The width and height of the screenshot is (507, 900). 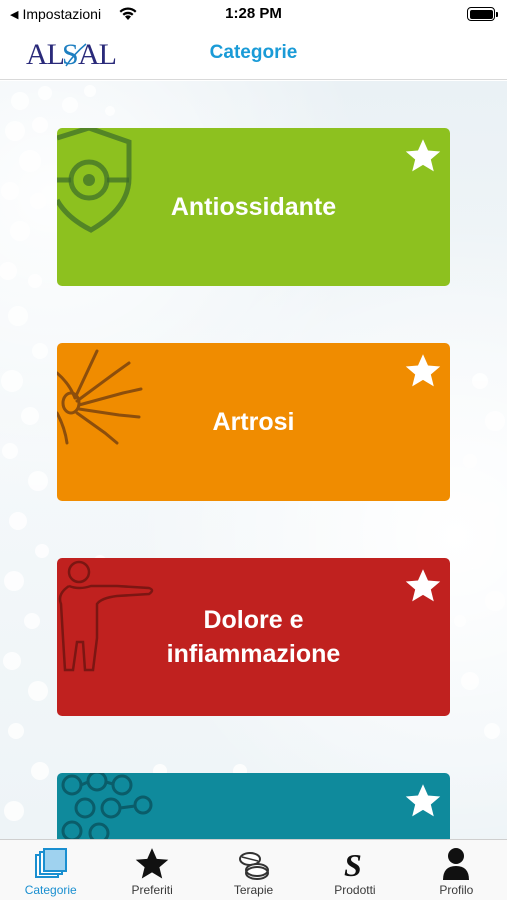 I want to click on status-bar: ◀ Impostazioni 1:28 PM, so click(x=253, y=15).